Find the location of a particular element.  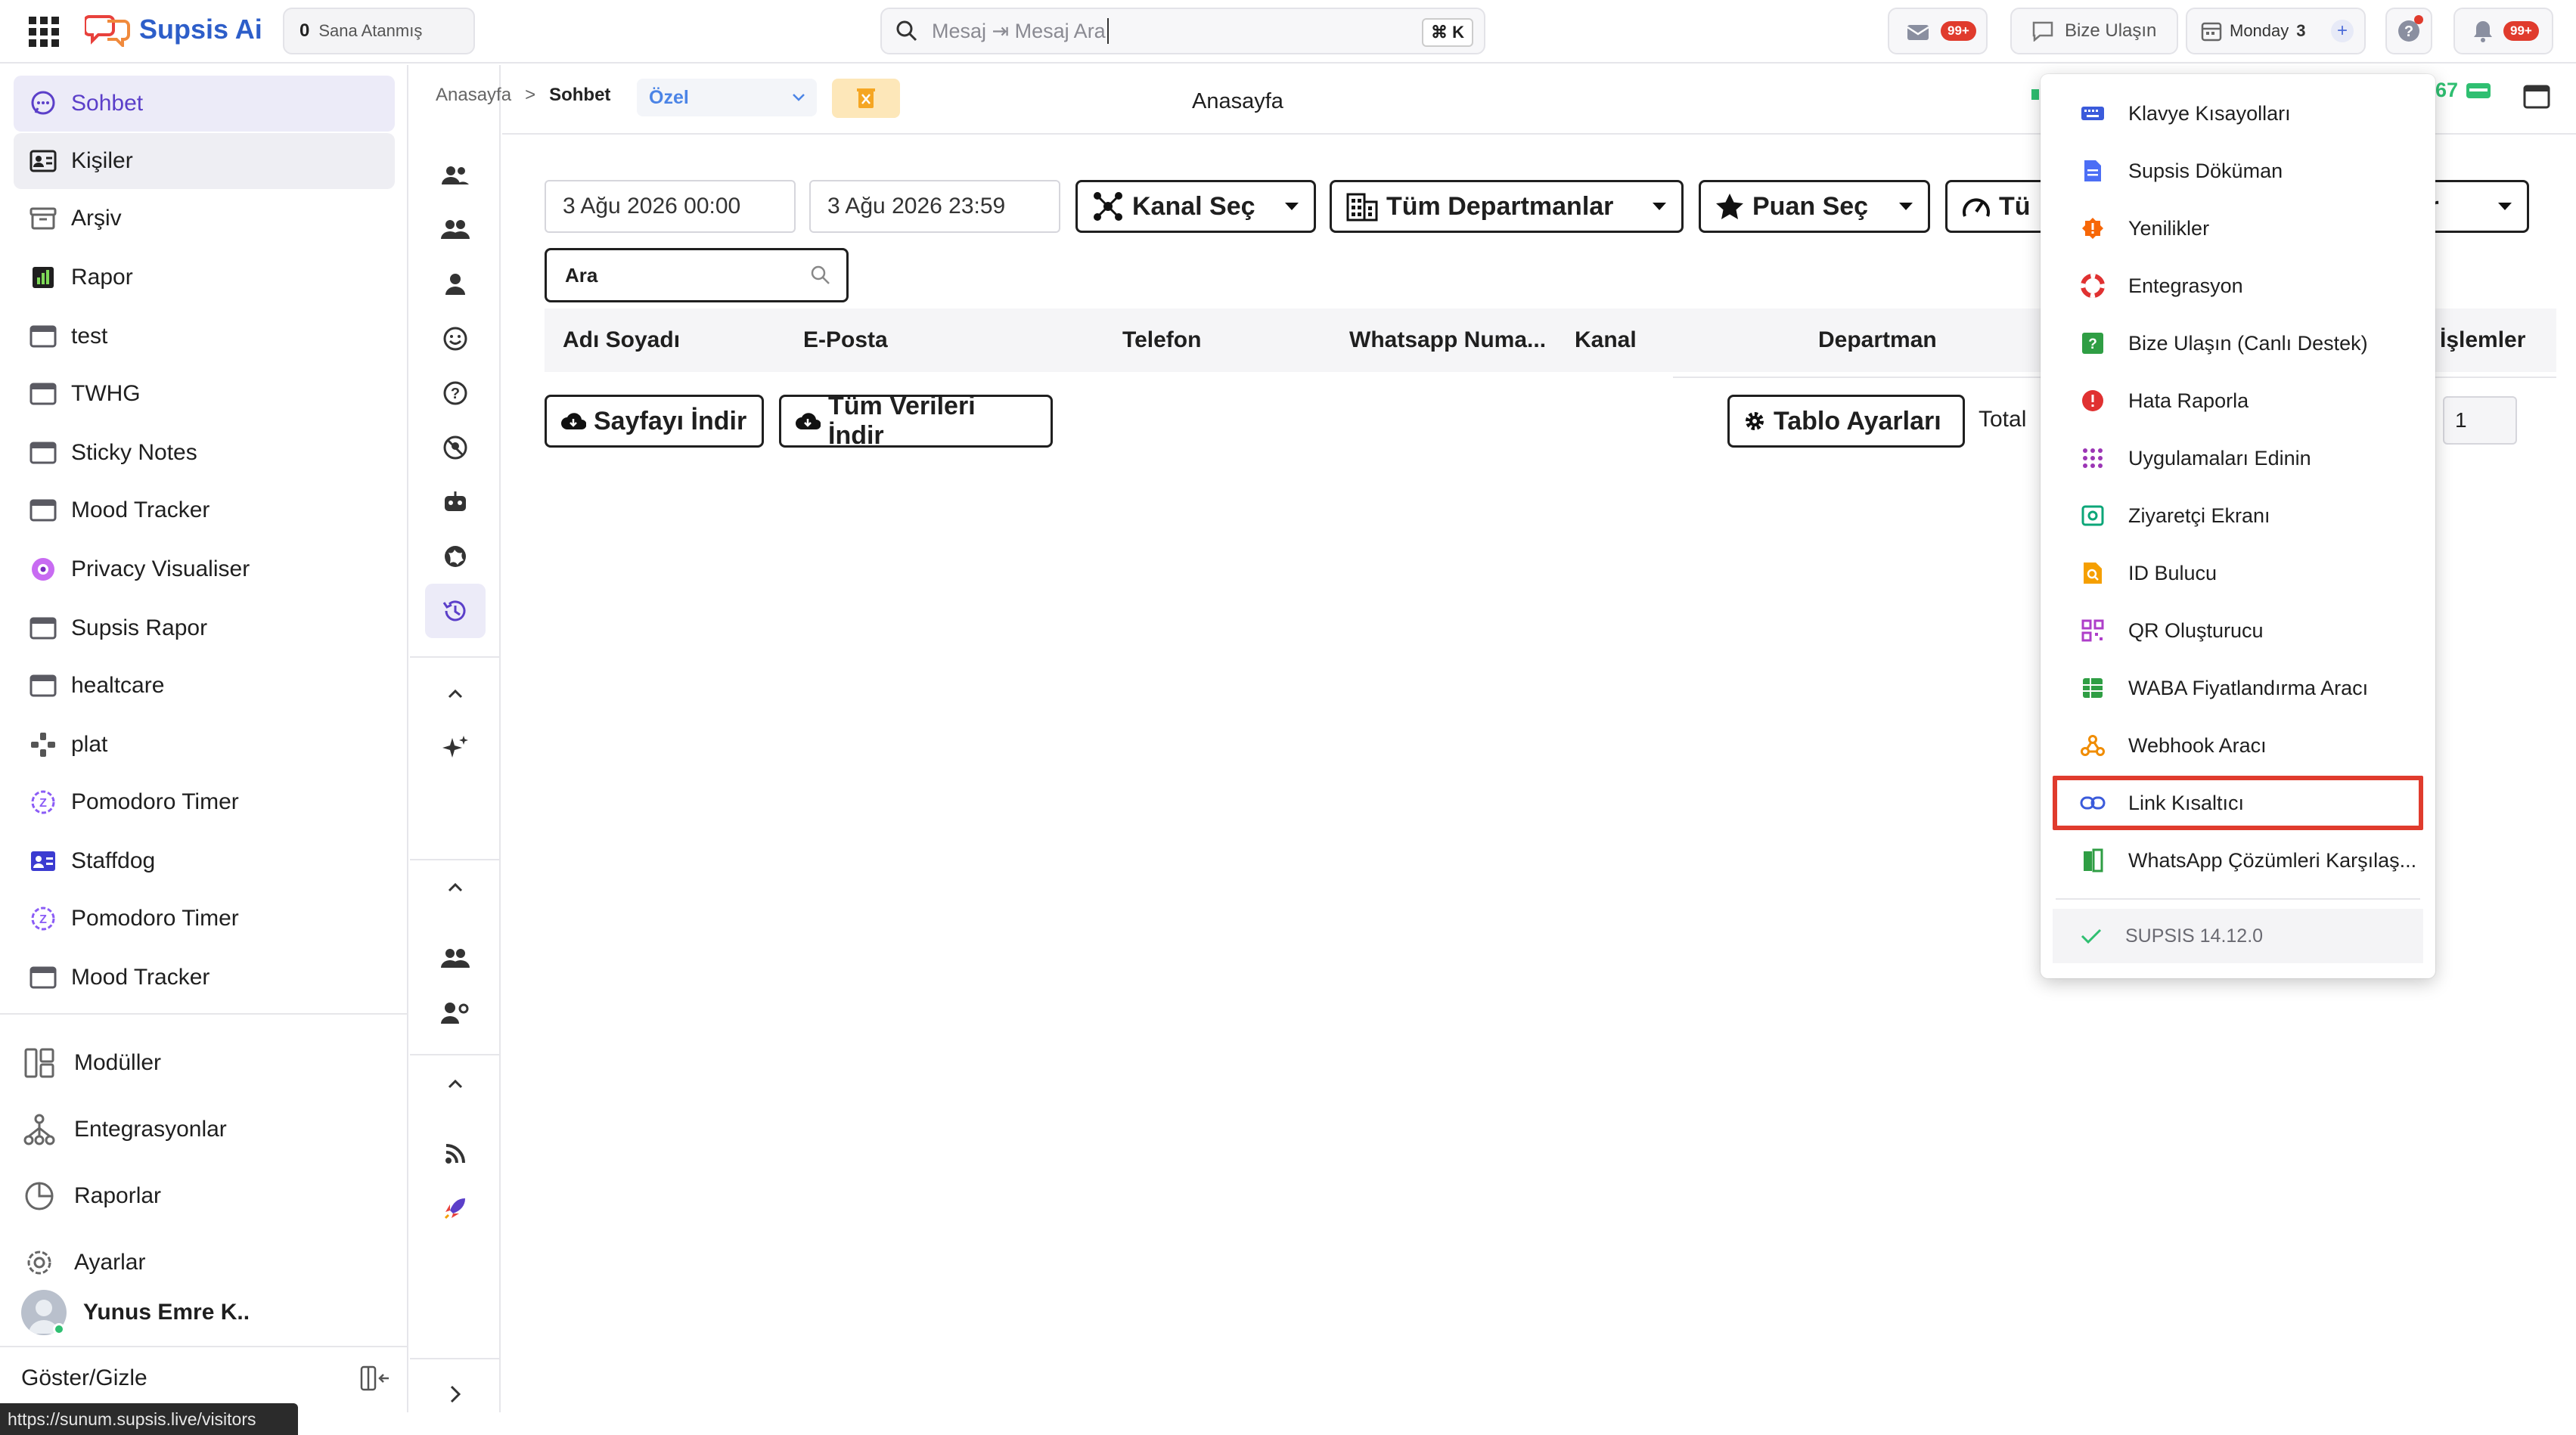

rail-globe-icon is located at coordinates (455, 556).